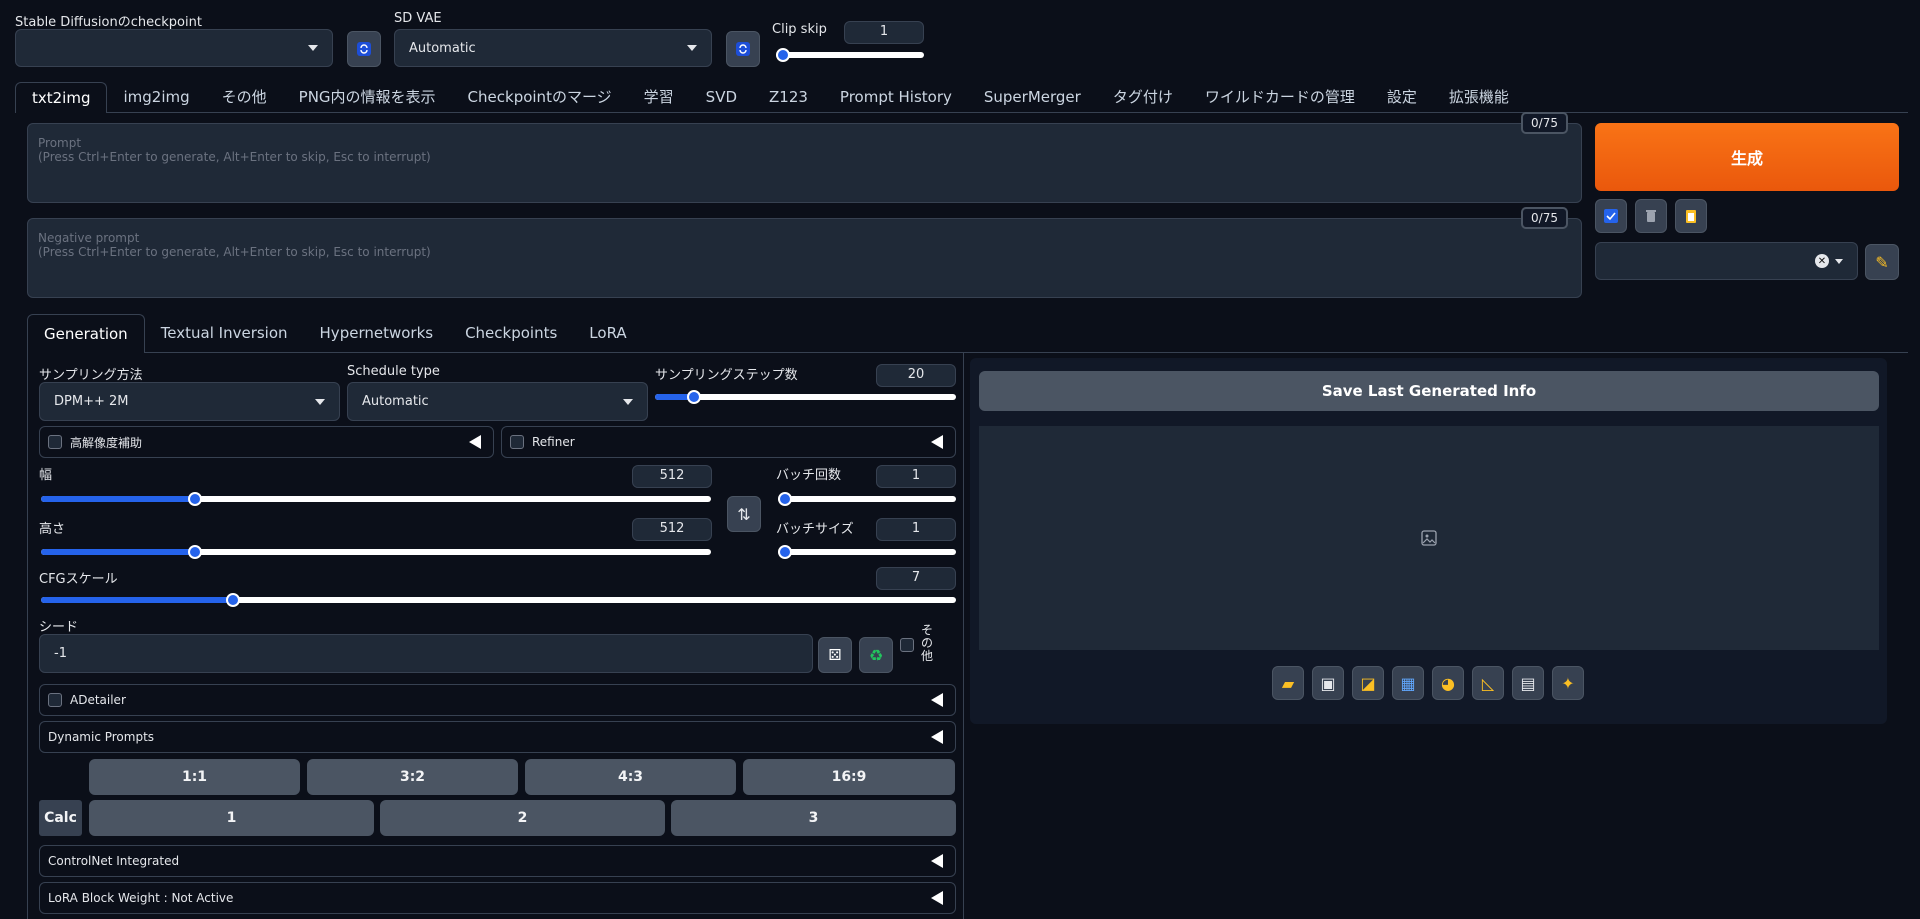 This screenshot has height=919, width=1920. What do you see at coordinates (850, 55) in the screenshot?
I see `clip-skip-slider` at bounding box center [850, 55].